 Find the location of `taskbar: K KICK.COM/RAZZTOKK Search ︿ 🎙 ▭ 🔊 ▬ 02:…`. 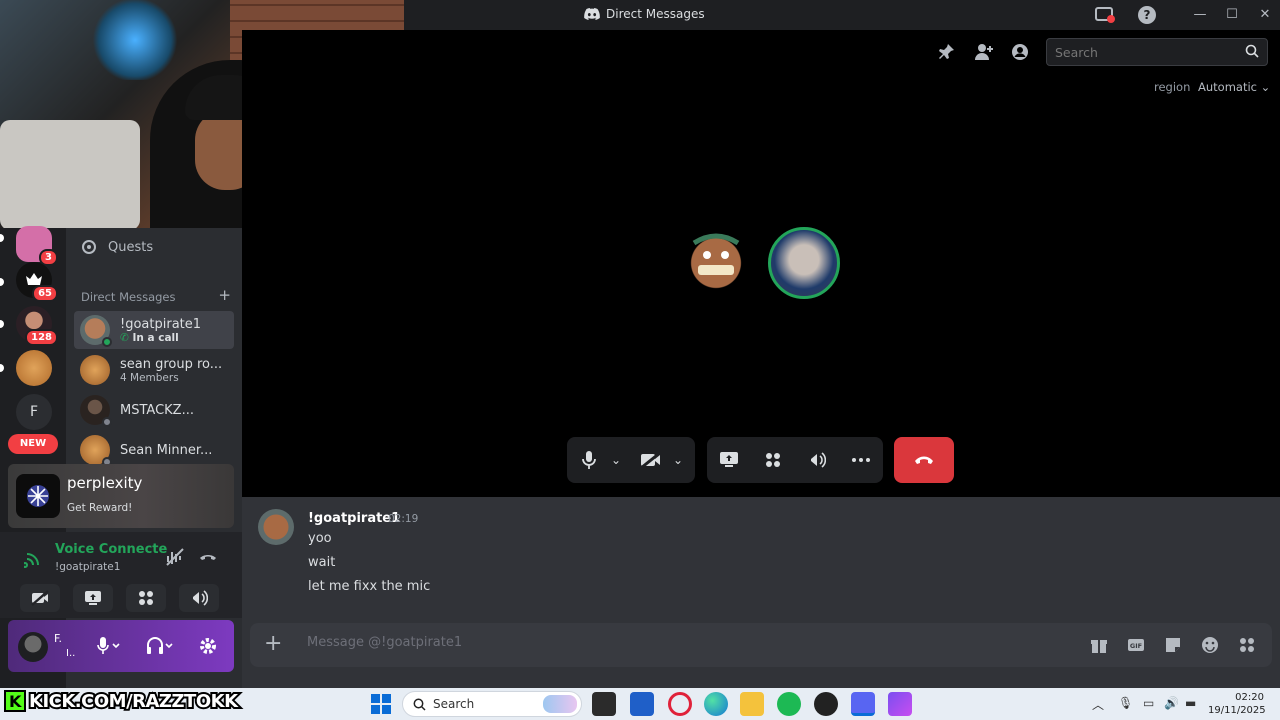

taskbar: K KICK.COM/RAZZTOKK Search ︿ 🎙 ▭ 🔊 ▬ 02:… is located at coordinates (640, 704).